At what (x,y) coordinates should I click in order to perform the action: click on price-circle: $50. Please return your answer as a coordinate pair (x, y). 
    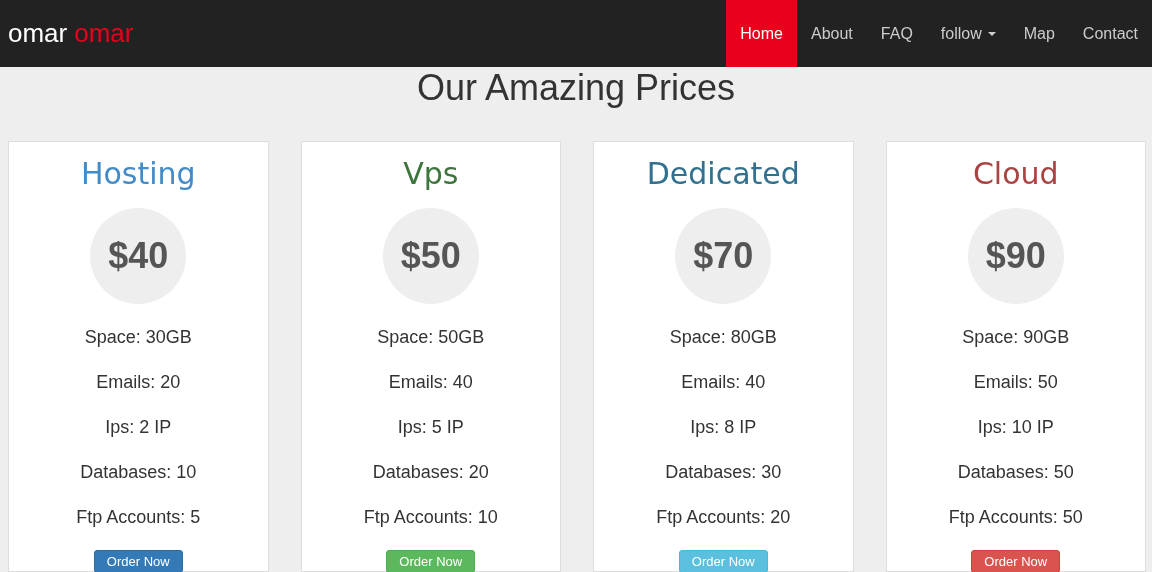
    Looking at the image, I should click on (430, 256).